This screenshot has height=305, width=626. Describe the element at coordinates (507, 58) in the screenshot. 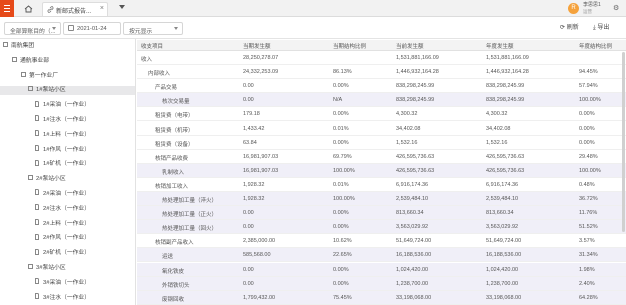

I see `table-cell: 1,531,881,166.09` at that location.